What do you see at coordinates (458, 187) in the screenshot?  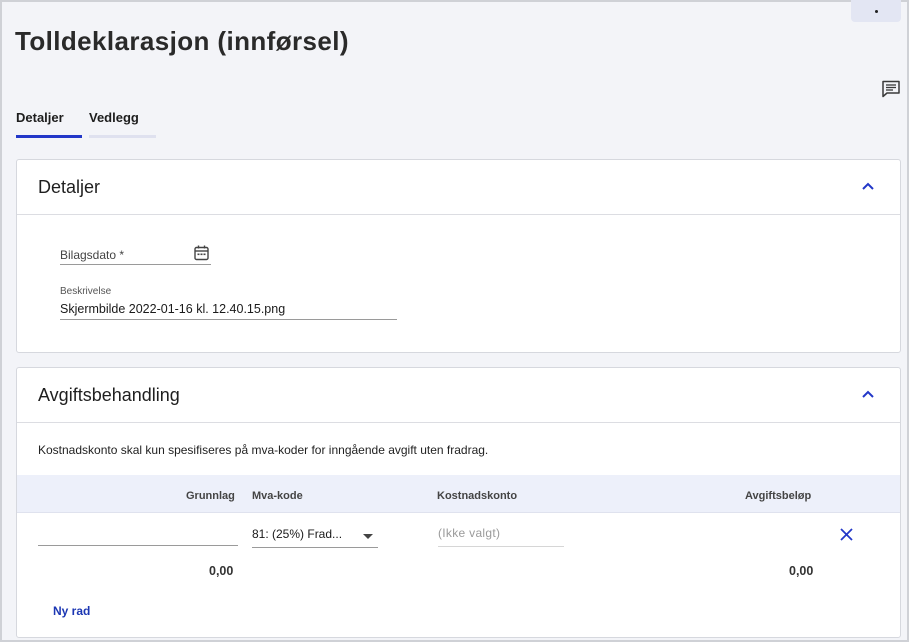 I see `details-card-header: Detaljer` at bounding box center [458, 187].